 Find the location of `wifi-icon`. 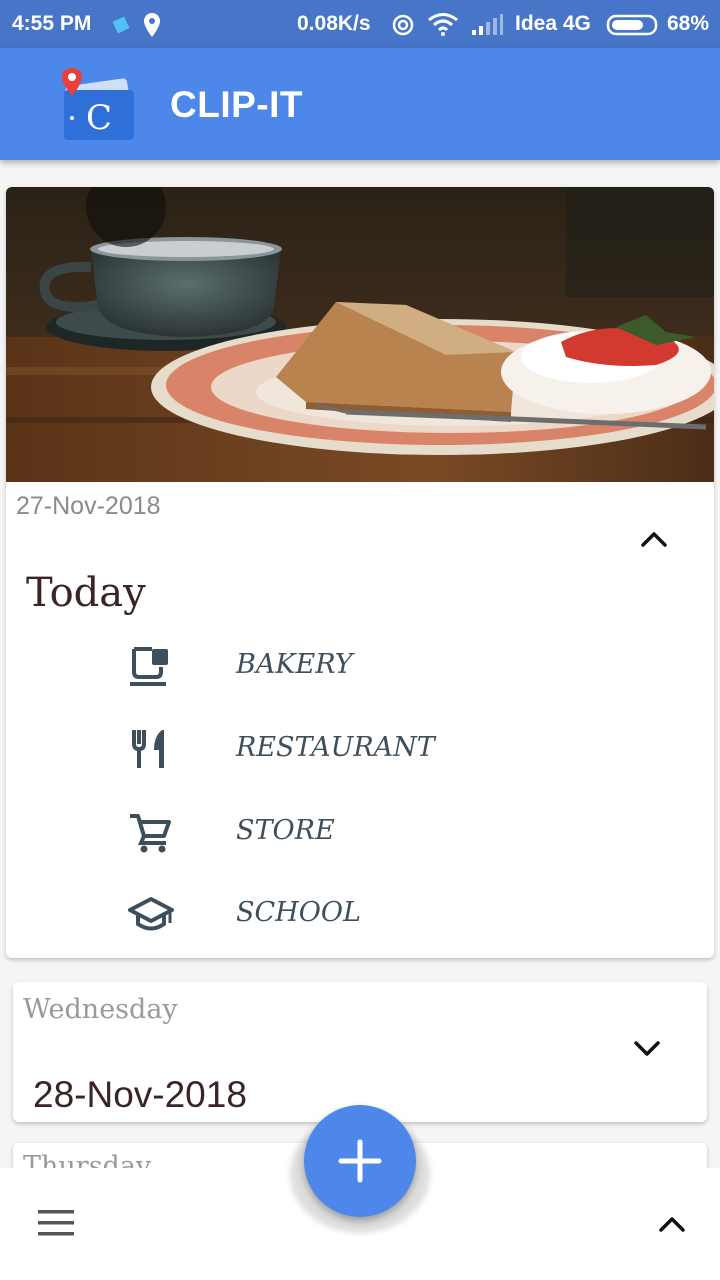

wifi-icon is located at coordinates (443, 24).